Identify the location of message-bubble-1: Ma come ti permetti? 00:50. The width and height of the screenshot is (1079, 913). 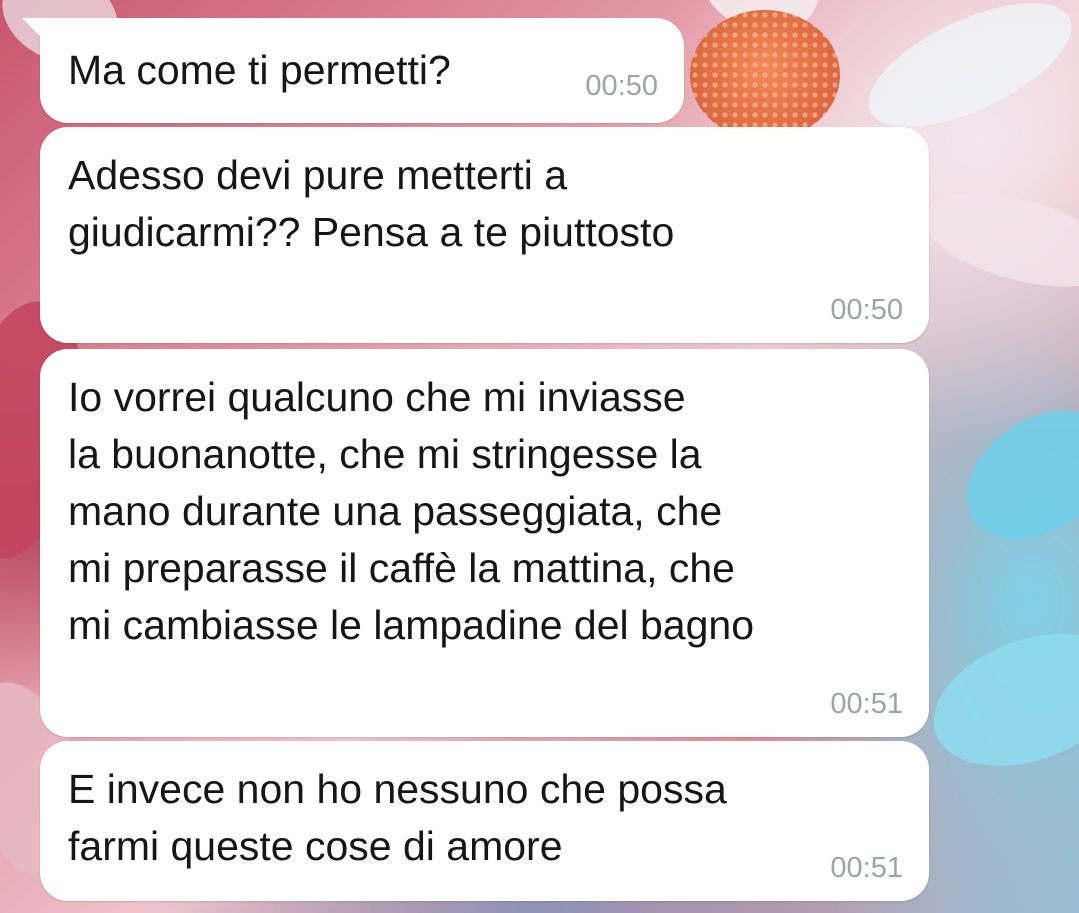
(362, 70).